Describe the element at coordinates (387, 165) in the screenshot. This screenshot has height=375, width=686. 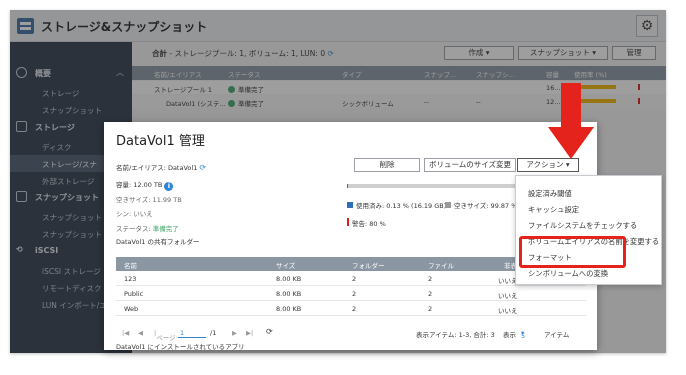
I see `delete-button: 削除` at that location.